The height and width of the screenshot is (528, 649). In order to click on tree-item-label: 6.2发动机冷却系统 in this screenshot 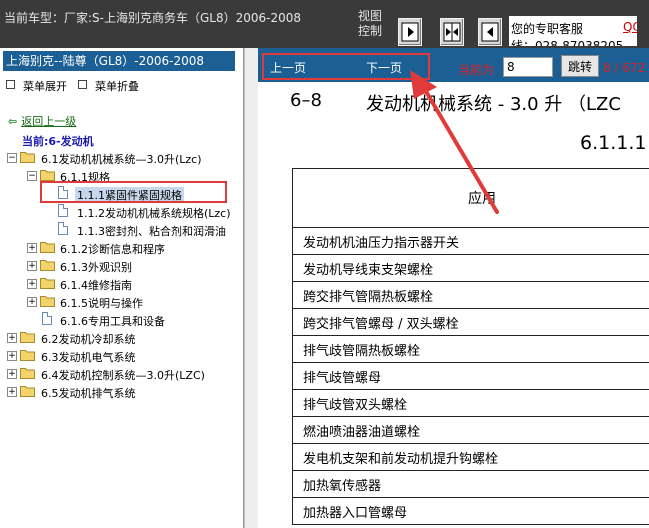, I will do `click(88, 339)`.